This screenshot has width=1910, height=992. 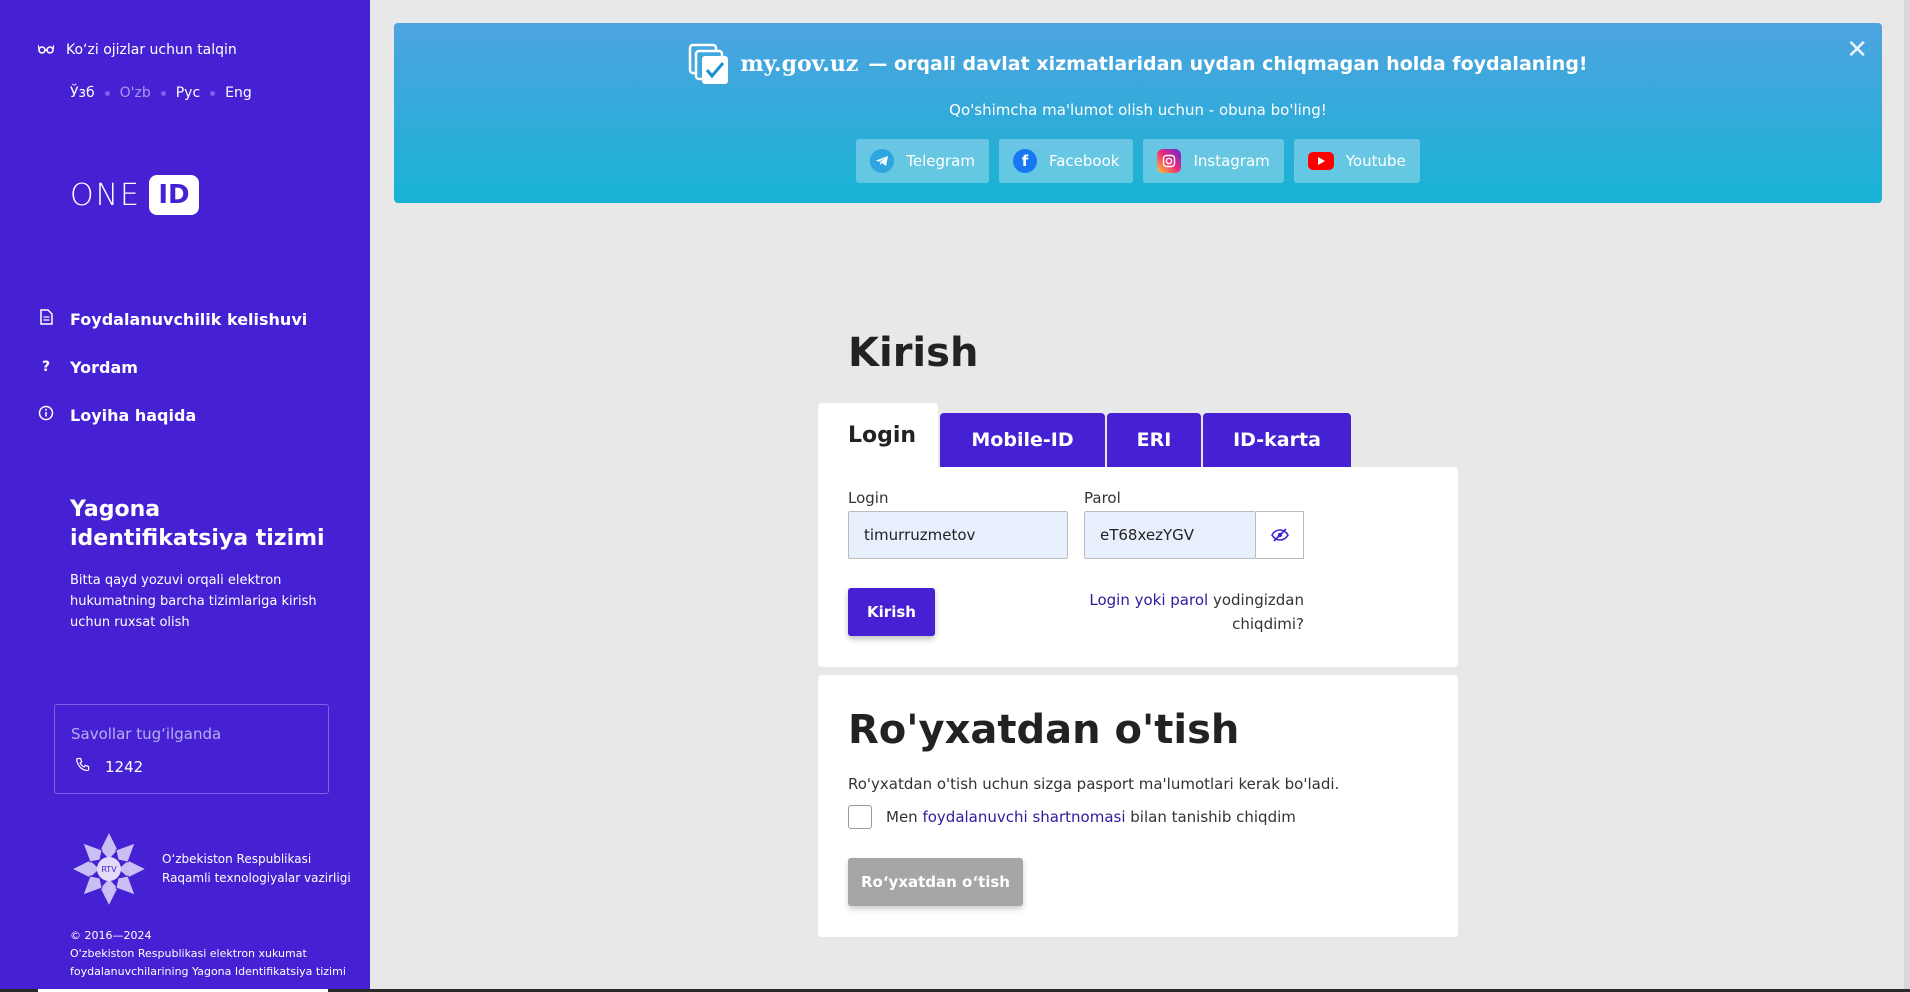 I want to click on login-method-tabs: Login Mobile-ID ERI ID-karta, so click(x=1085, y=435).